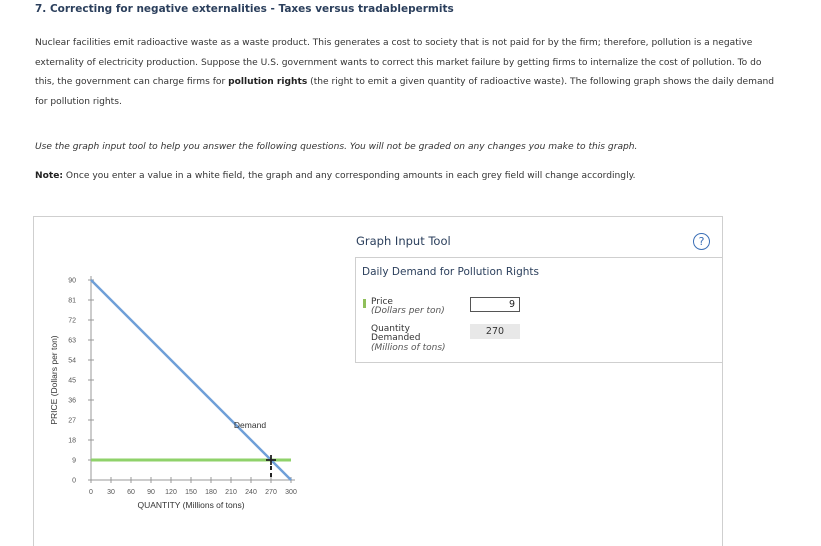 This screenshot has width=821, height=546. Describe the element at coordinates (408, 311) in the screenshot. I see `price-unit-label: (Dollars per ton)` at that location.